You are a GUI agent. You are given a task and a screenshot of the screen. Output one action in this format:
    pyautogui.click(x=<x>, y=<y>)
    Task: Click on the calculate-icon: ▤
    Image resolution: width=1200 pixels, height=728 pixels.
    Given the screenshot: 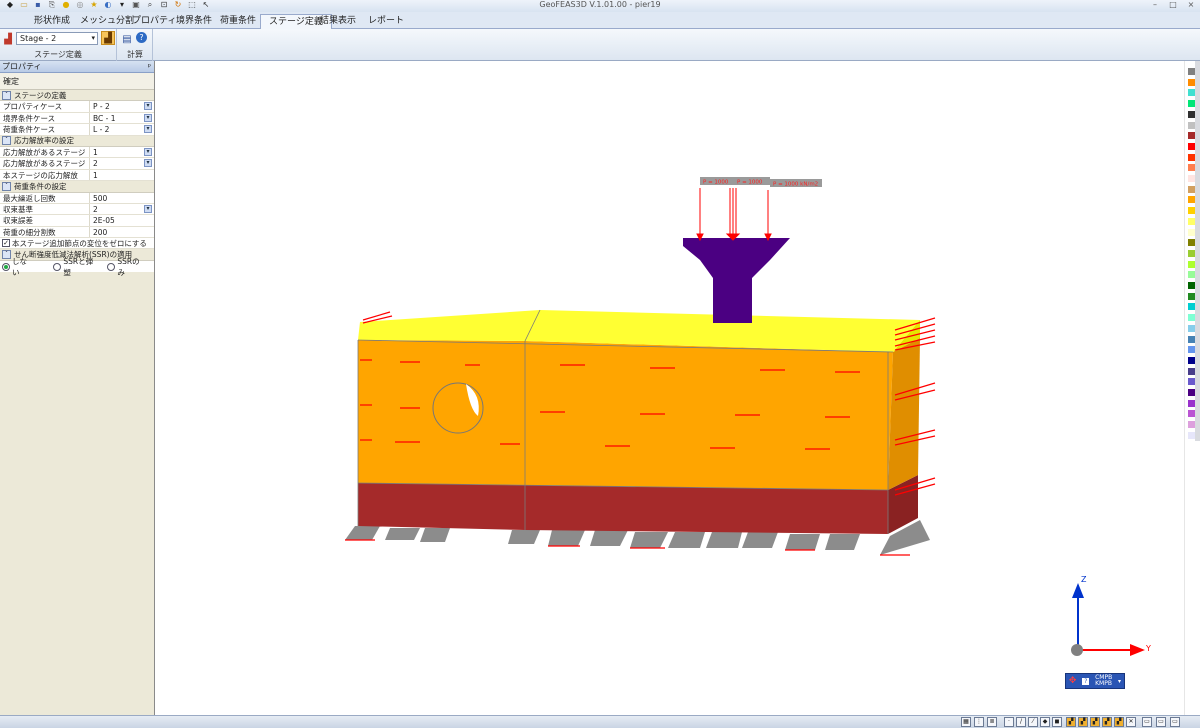 What is the action you would take?
    pyautogui.click(x=127, y=39)
    